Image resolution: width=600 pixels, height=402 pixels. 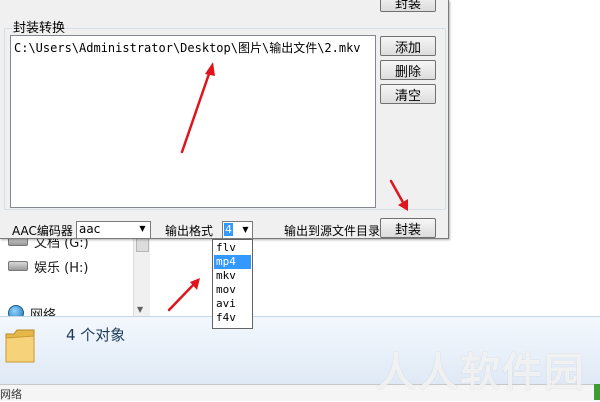 I want to click on arrowhead, so click(x=210, y=69).